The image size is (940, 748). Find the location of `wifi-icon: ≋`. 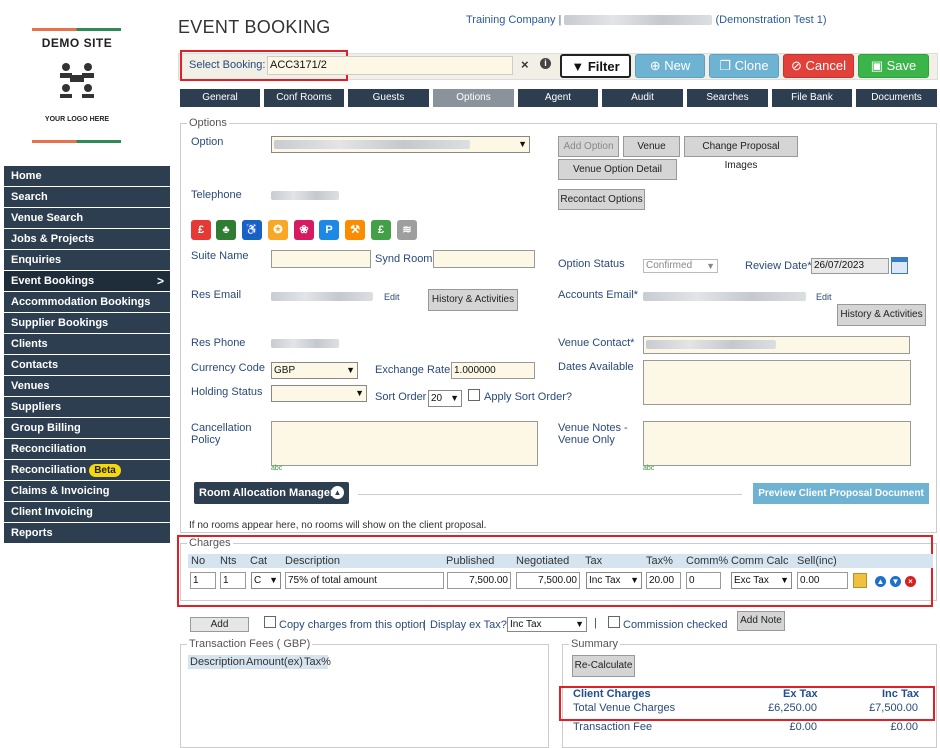

wifi-icon: ≋ is located at coordinates (407, 230).